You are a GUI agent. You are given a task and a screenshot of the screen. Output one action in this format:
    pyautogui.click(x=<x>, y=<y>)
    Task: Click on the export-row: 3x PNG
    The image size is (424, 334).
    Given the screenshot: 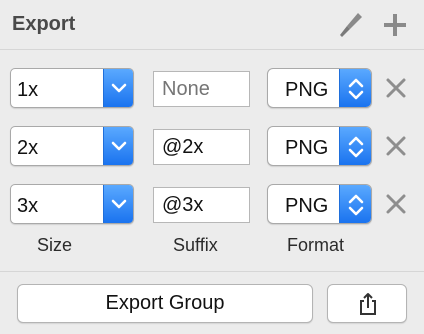 What is the action you would take?
    pyautogui.click(x=212, y=205)
    